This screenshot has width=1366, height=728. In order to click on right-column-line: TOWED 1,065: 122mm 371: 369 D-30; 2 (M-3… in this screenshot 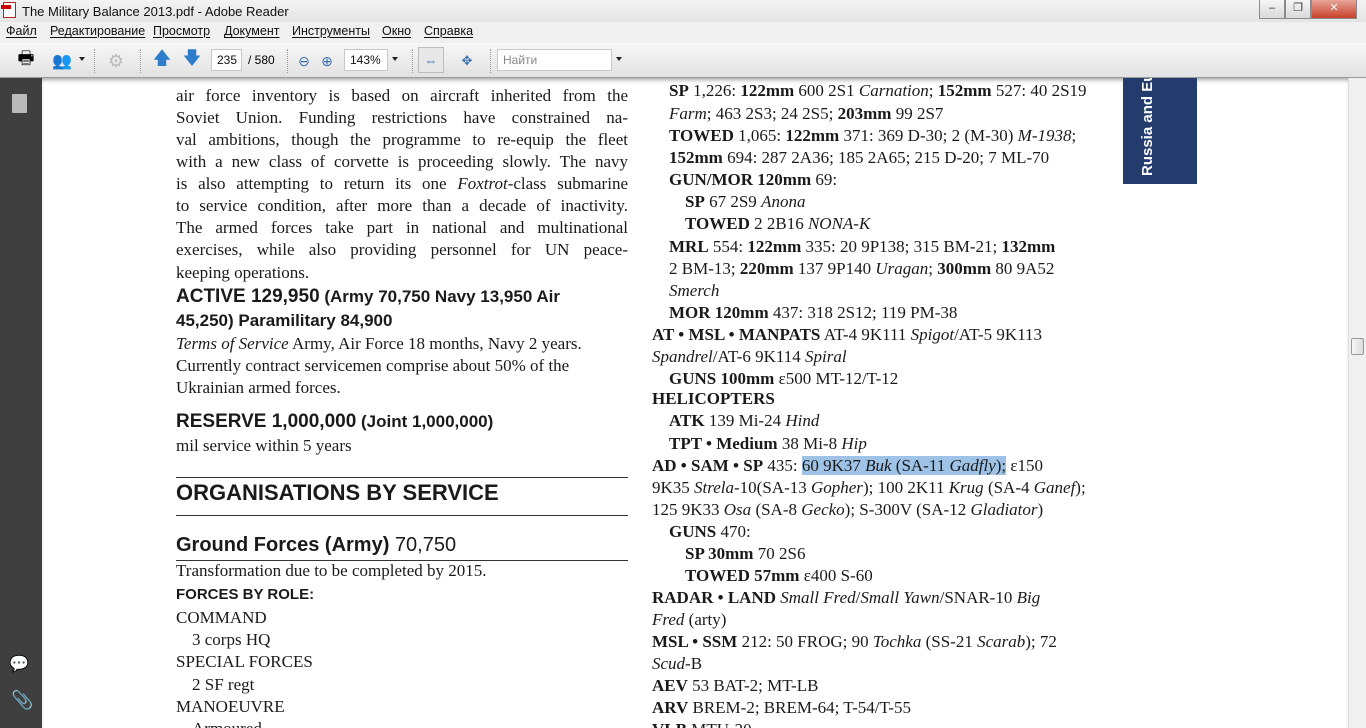, I will do `click(872, 136)`.